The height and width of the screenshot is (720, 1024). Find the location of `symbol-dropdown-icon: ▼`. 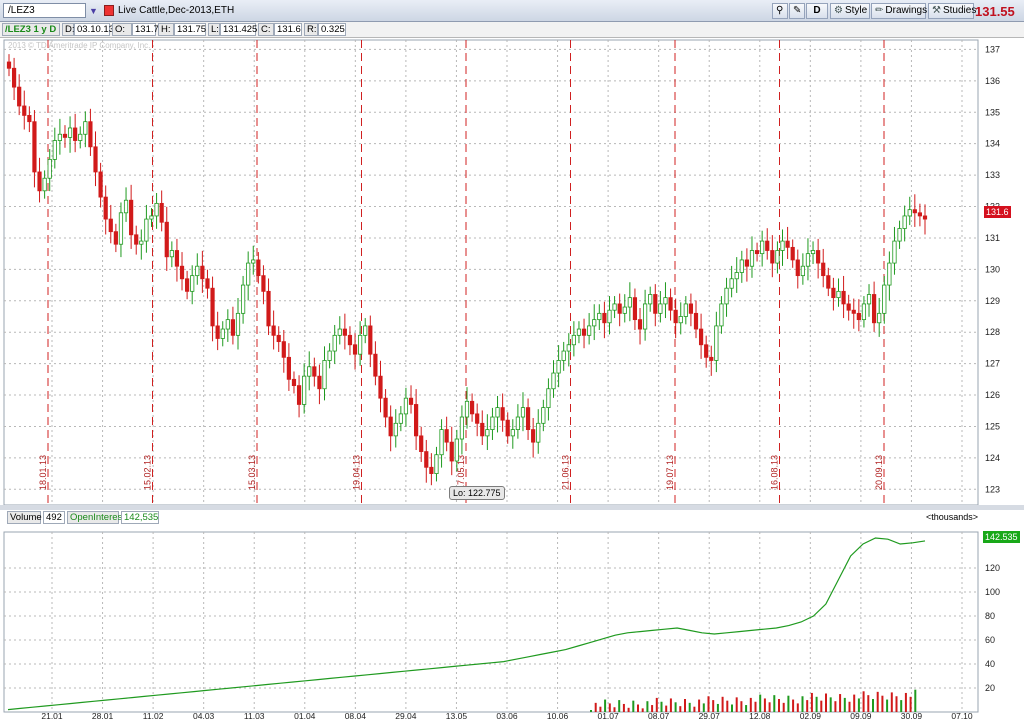

symbol-dropdown-icon: ▼ is located at coordinates (95, 11).